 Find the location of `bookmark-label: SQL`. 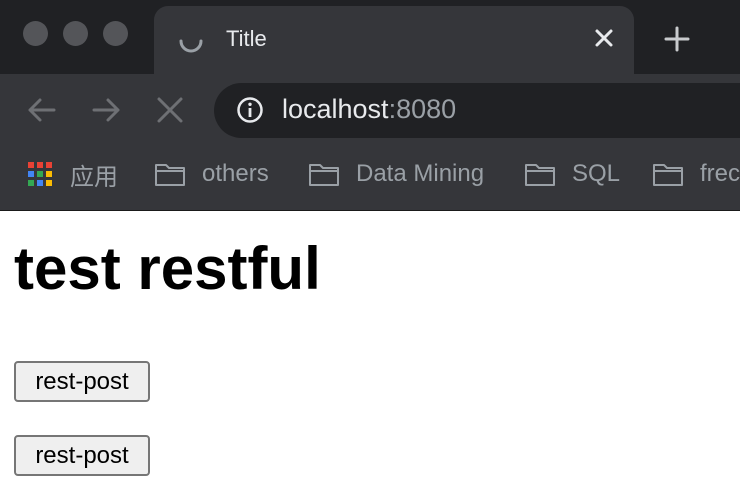

bookmark-label: SQL is located at coordinates (596, 173).